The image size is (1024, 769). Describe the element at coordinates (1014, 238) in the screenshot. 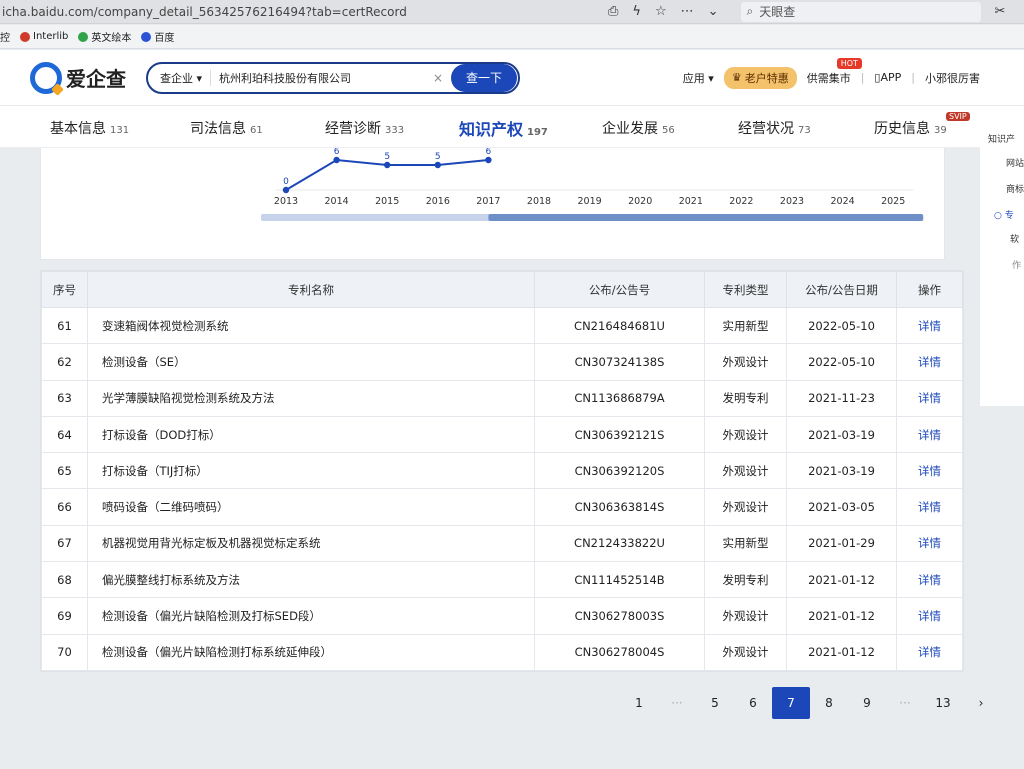

I see `side-item: 软` at that location.